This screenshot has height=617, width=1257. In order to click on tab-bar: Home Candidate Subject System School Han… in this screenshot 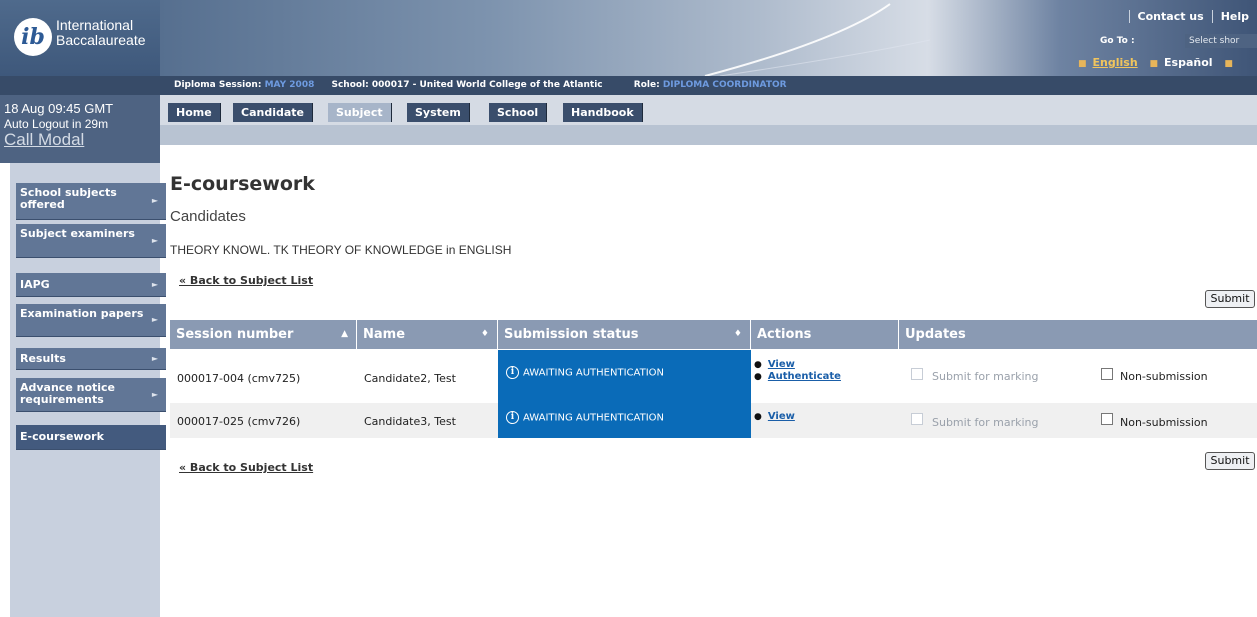, I will do `click(708, 110)`.